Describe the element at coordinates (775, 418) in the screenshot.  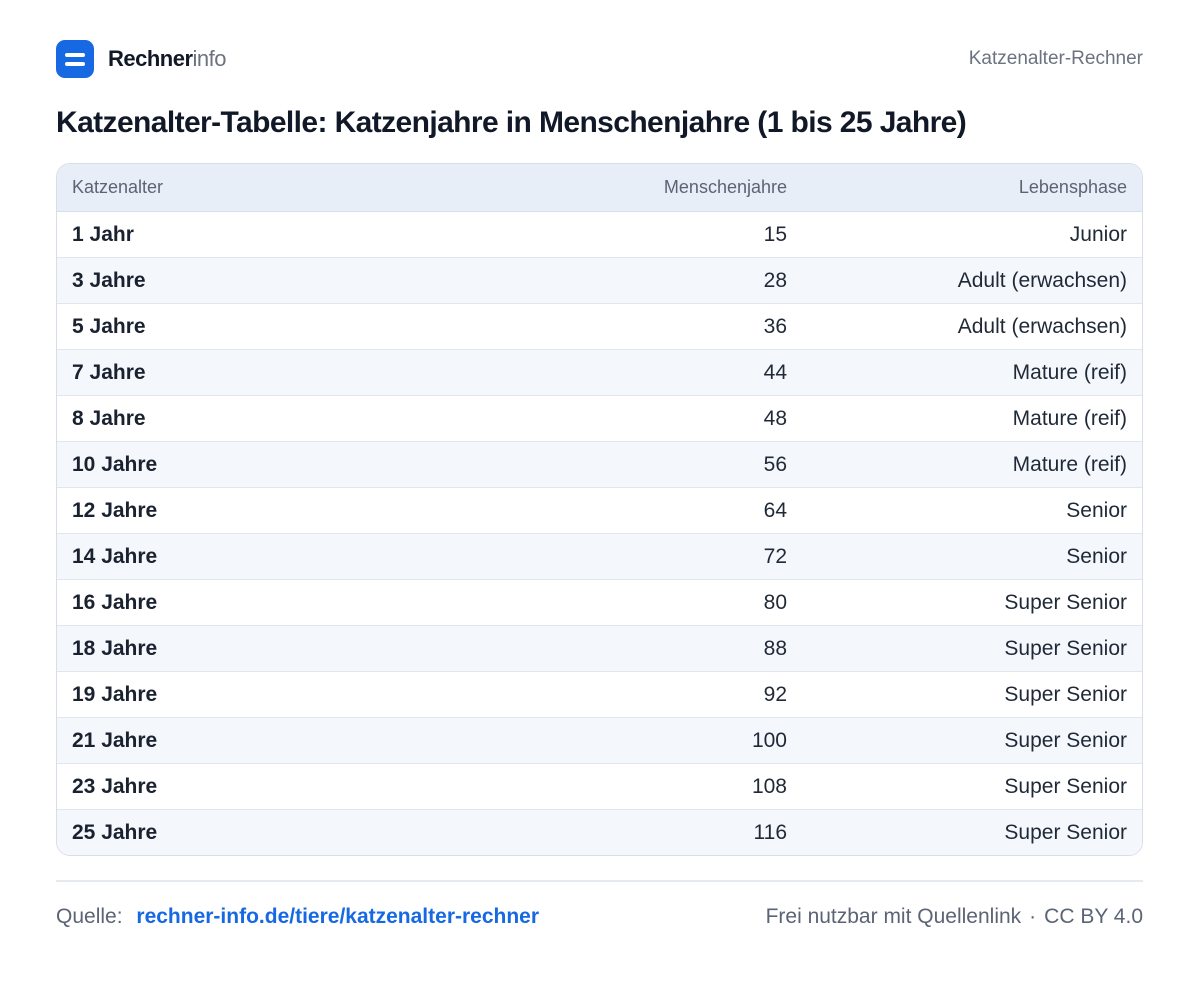
I see `cell-human-years: 48` at that location.